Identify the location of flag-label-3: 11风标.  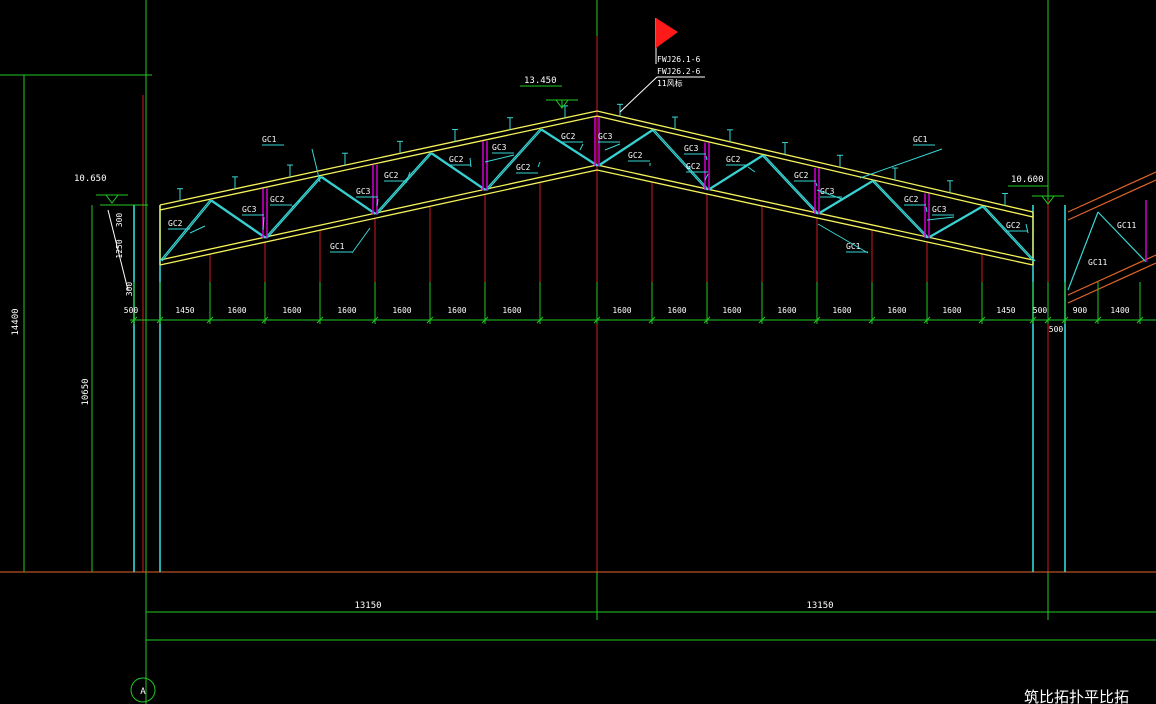
(670, 83).